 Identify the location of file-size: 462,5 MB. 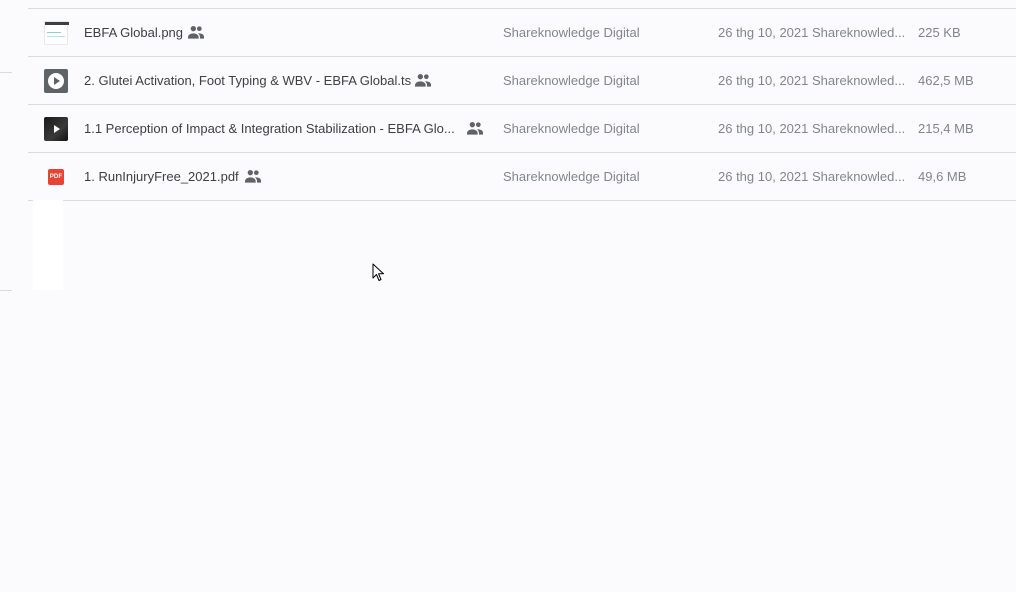
(946, 80).